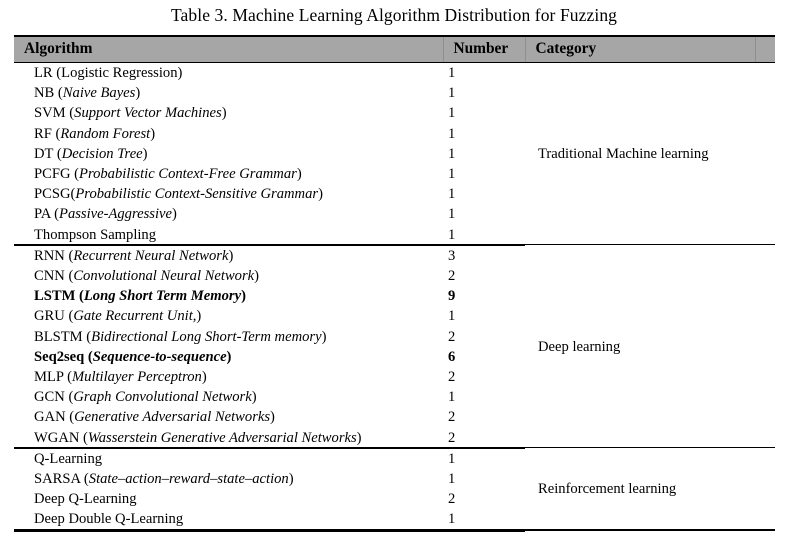 This screenshot has width=788, height=539. I want to click on algorithm-expansion: State–action–reward–state–action, so click(188, 479).